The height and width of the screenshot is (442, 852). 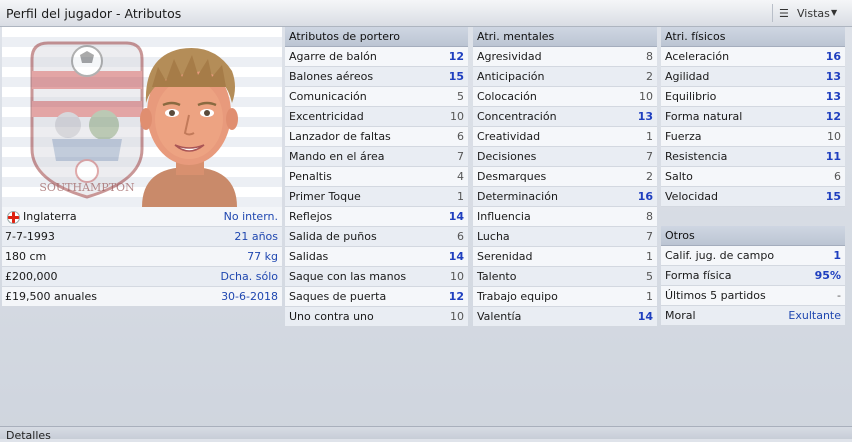 I want to click on attribute-row: Saque con las manos 10, so click(x=376, y=277).